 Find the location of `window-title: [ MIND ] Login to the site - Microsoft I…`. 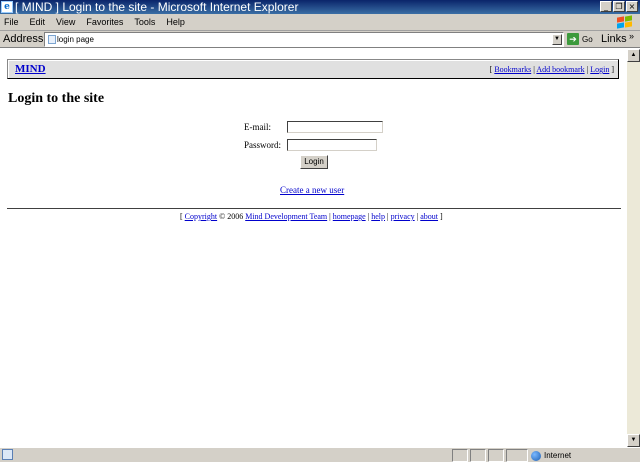

window-title: [ MIND ] Login to the site - Microsoft I… is located at coordinates (157, 7).